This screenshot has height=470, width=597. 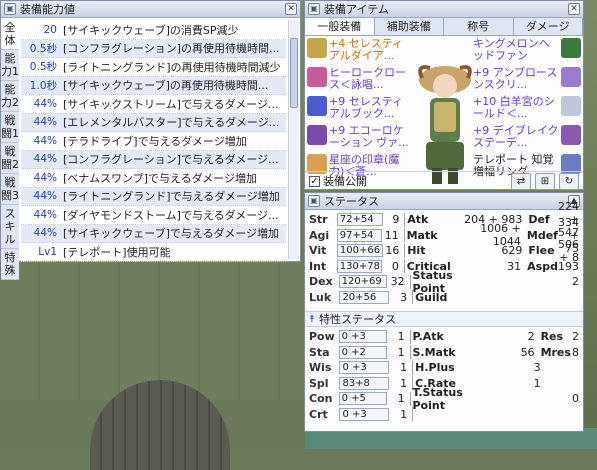 What do you see at coordinates (409, 26) in the screenshot?
I see `tab-aux-equip: 補助装備` at bounding box center [409, 26].